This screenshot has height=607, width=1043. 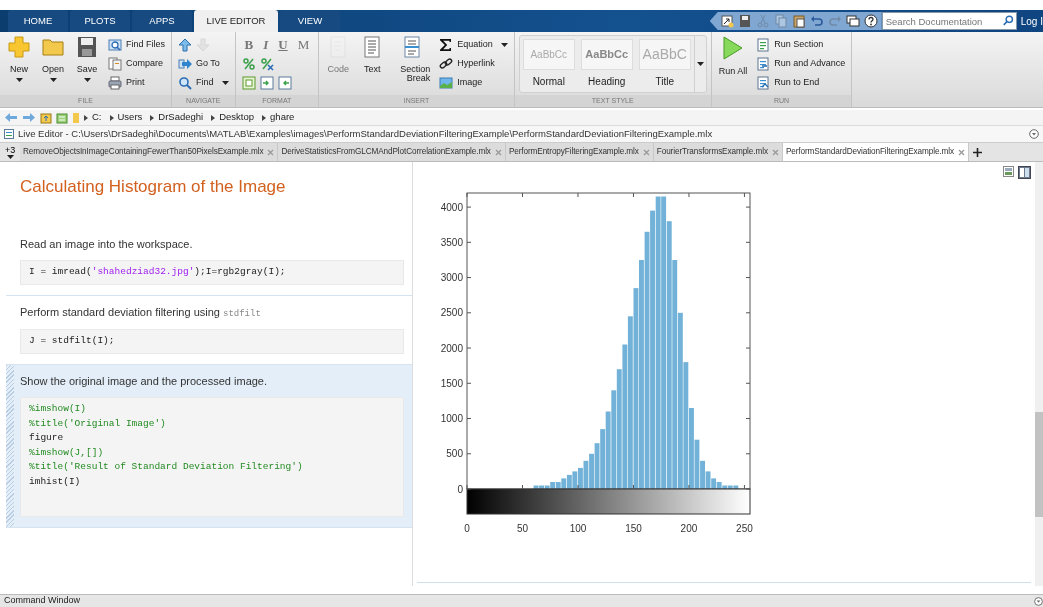 What do you see at coordinates (788, 82) in the screenshot?
I see `toolbar-button: Run to End` at bounding box center [788, 82].